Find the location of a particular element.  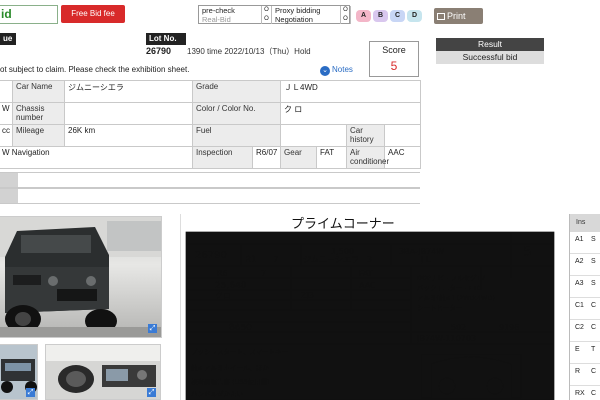

inspection-list-header: Ins is located at coordinates (585, 223).